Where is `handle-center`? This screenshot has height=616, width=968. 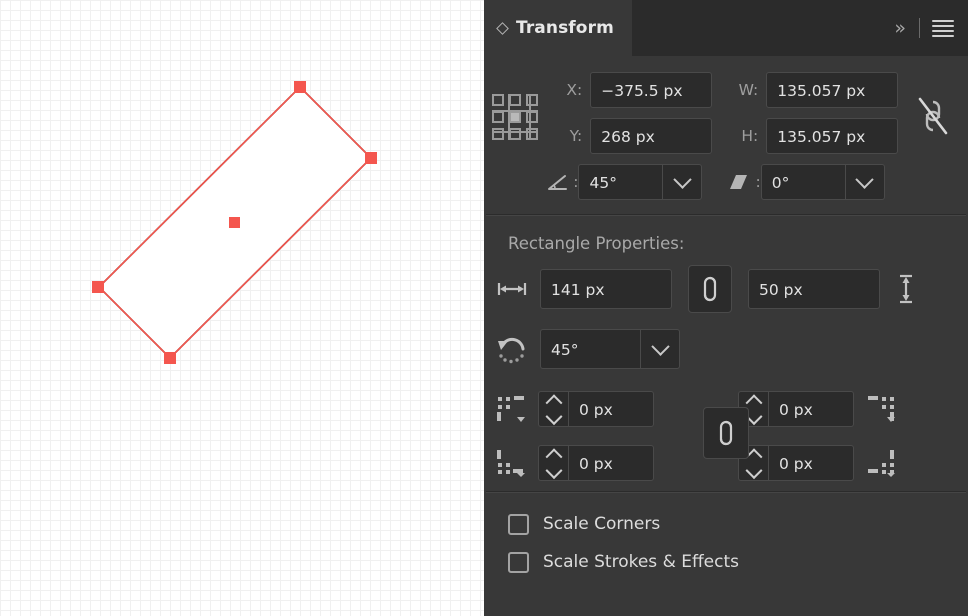
handle-center is located at coordinates (234, 222).